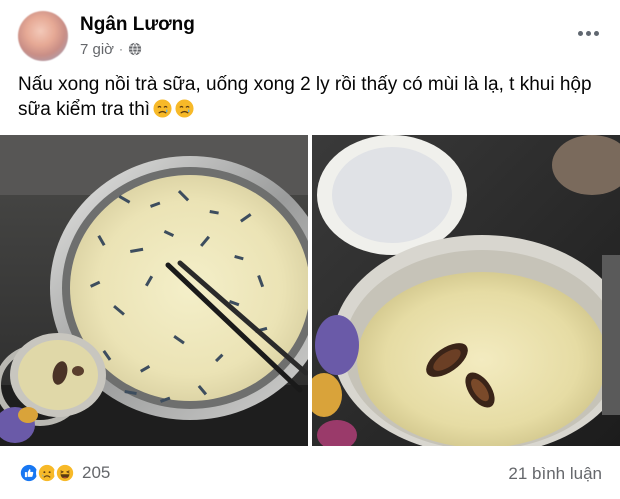  I want to click on reaction-count: 205, so click(96, 472).